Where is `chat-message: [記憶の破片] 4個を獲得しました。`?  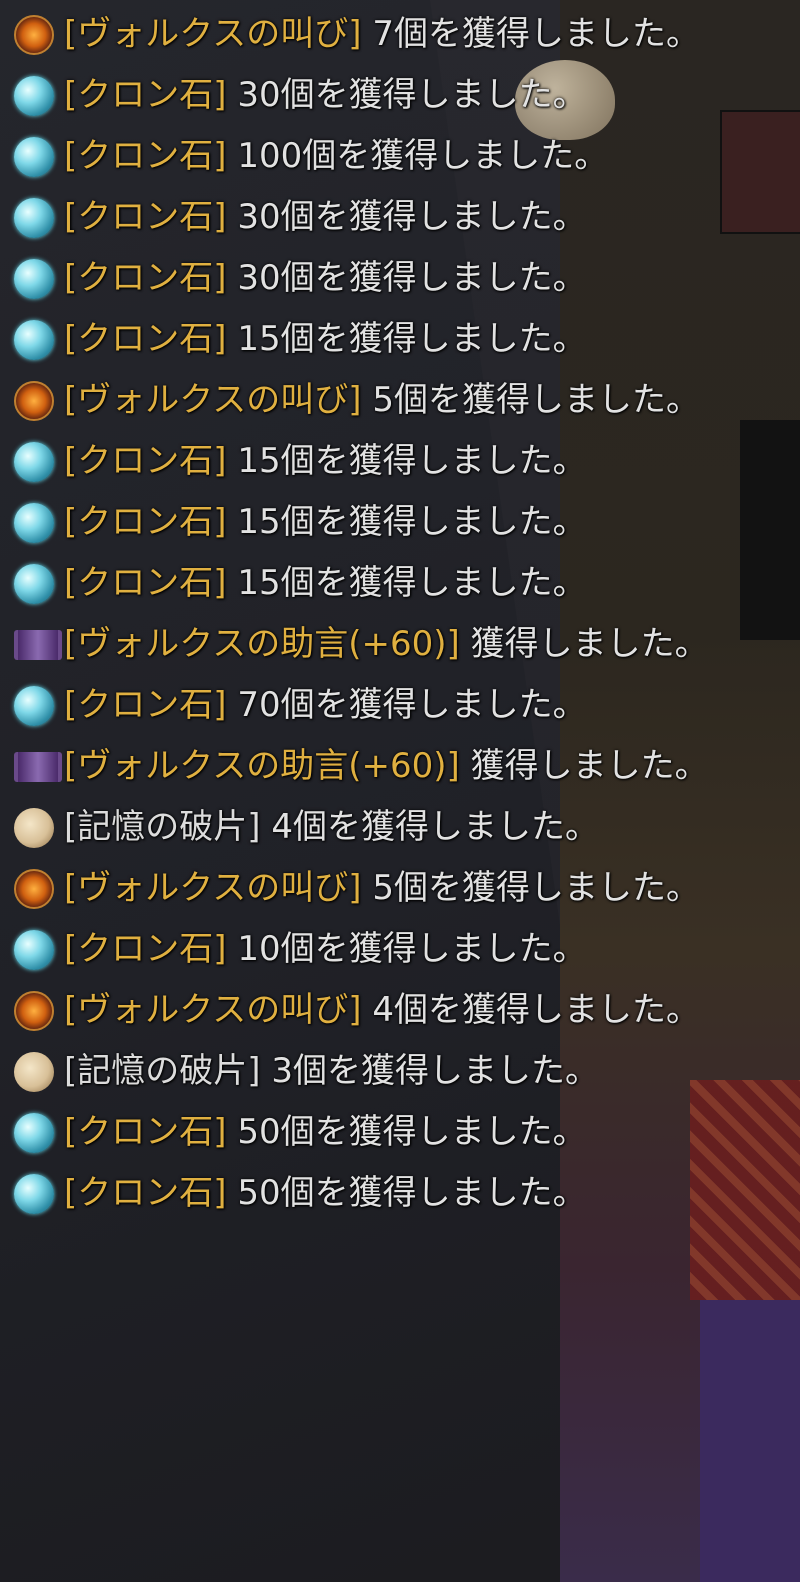 chat-message: [記憶の破片] 4個を獲得しました。 is located at coordinates (394, 827).